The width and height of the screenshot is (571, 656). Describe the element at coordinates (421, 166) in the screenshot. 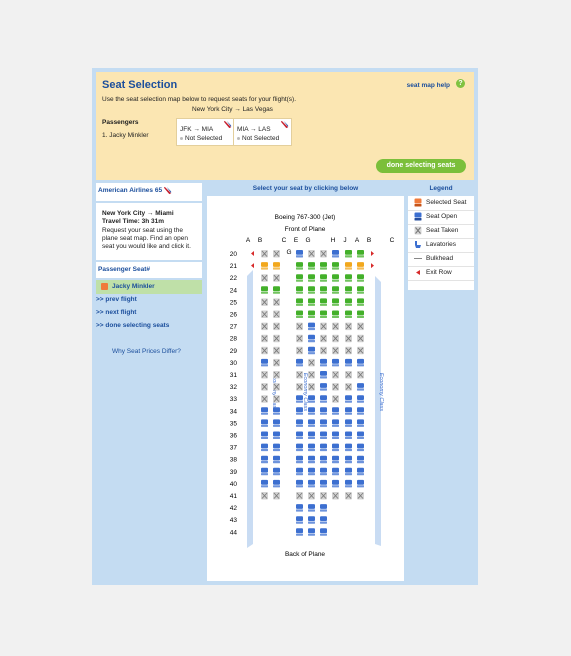

I see `done-selecting-seats-button: done selecting seats` at that location.